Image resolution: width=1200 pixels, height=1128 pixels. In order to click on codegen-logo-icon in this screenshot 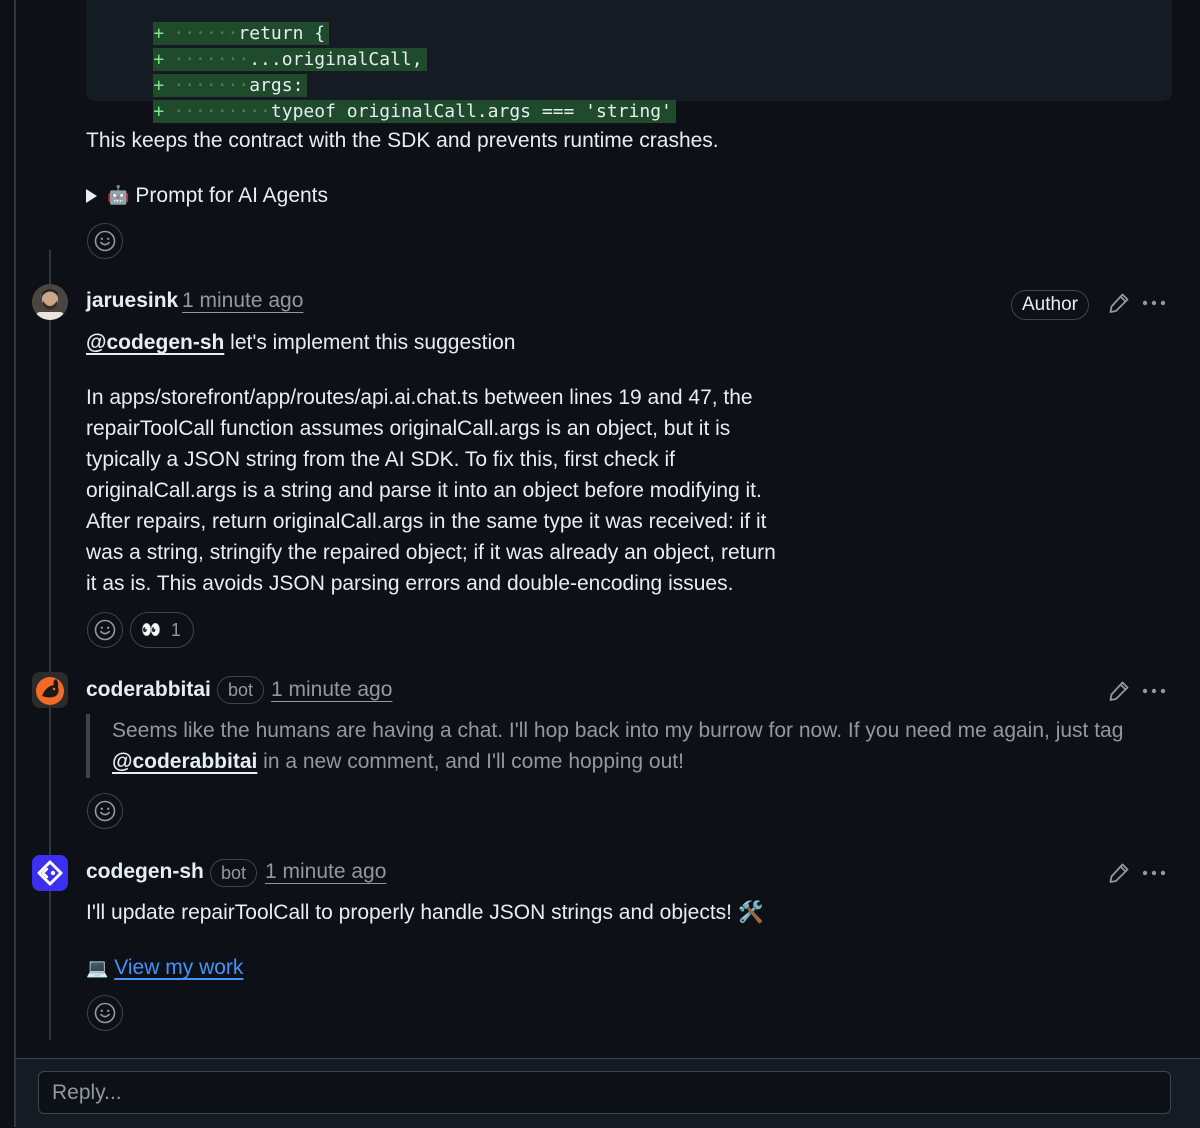, I will do `click(50, 873)`.